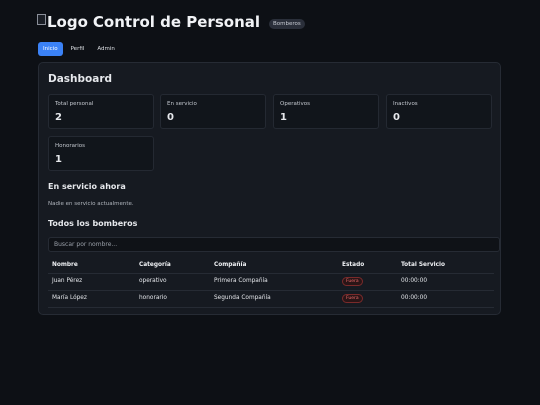 Image resolution: width=540 pixels, height=405 pixels. What do you see at coordinates (93, 223) in the screenshot?
I see `all-firefighters-title: Todos los bomberos` at bounding box center [93, 223].